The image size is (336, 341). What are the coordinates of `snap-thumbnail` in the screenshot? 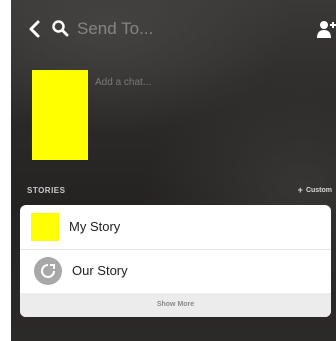 It's located at (60, 115).